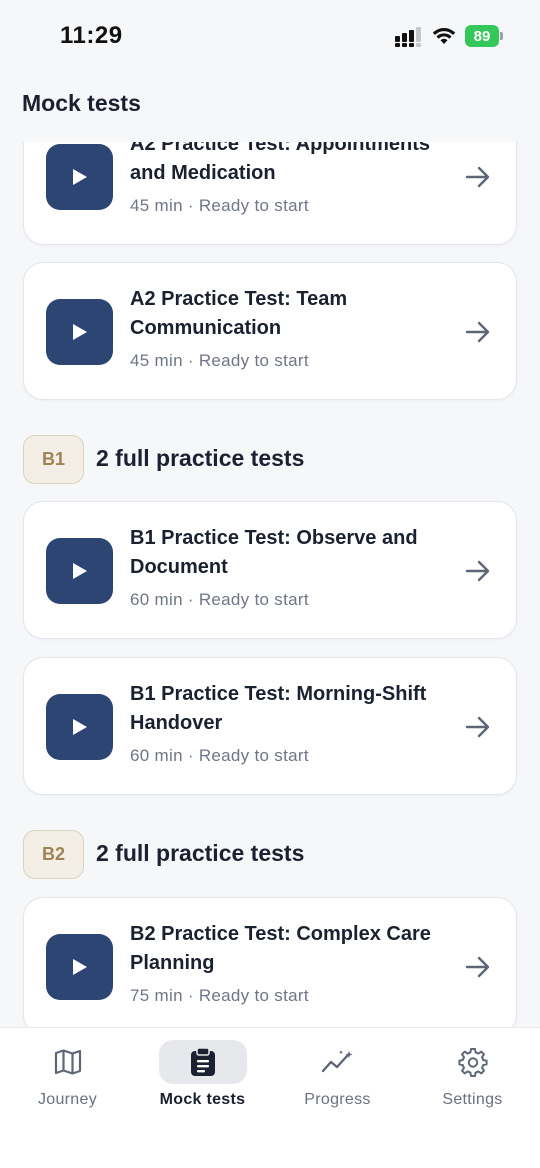 Image resolution: width=540 pixels, height=1168 pixels. Describe the element at coordinates (278, 708) in the screenshot. I see `test-card-title: B1 Practice Test: Morning-Shift Handover` at that location.